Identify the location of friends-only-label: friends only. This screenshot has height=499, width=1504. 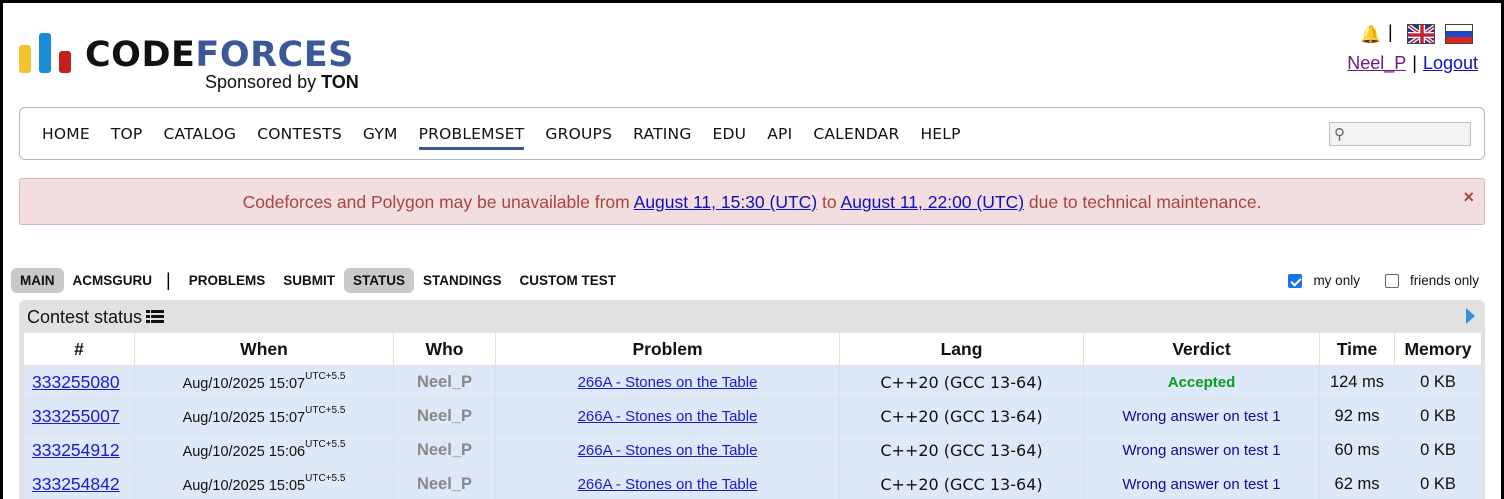
(1444, 280).